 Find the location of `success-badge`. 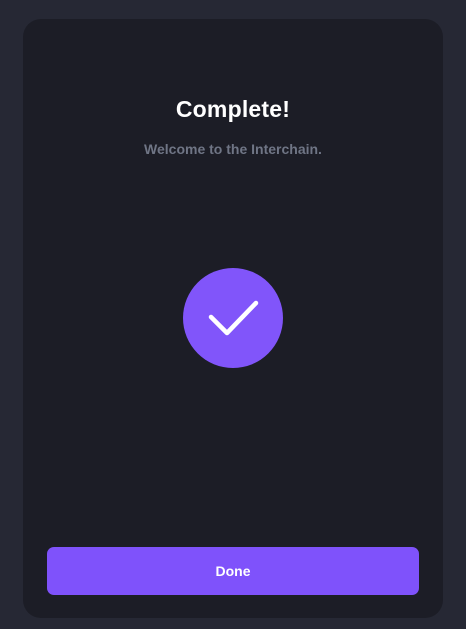

success-badge is located at coordinates (233, 318).